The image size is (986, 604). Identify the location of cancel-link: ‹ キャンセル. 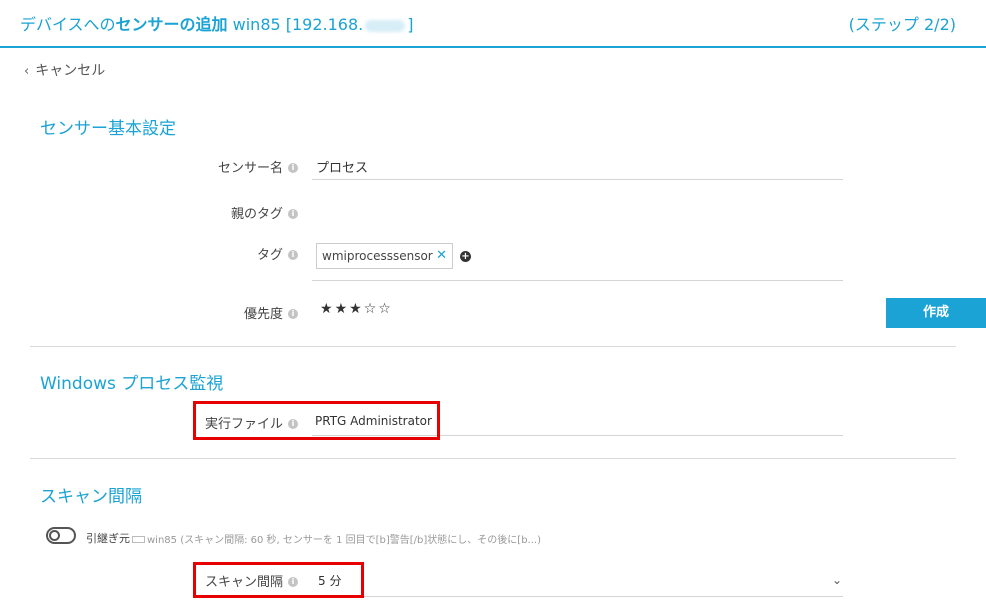
(64, 70).